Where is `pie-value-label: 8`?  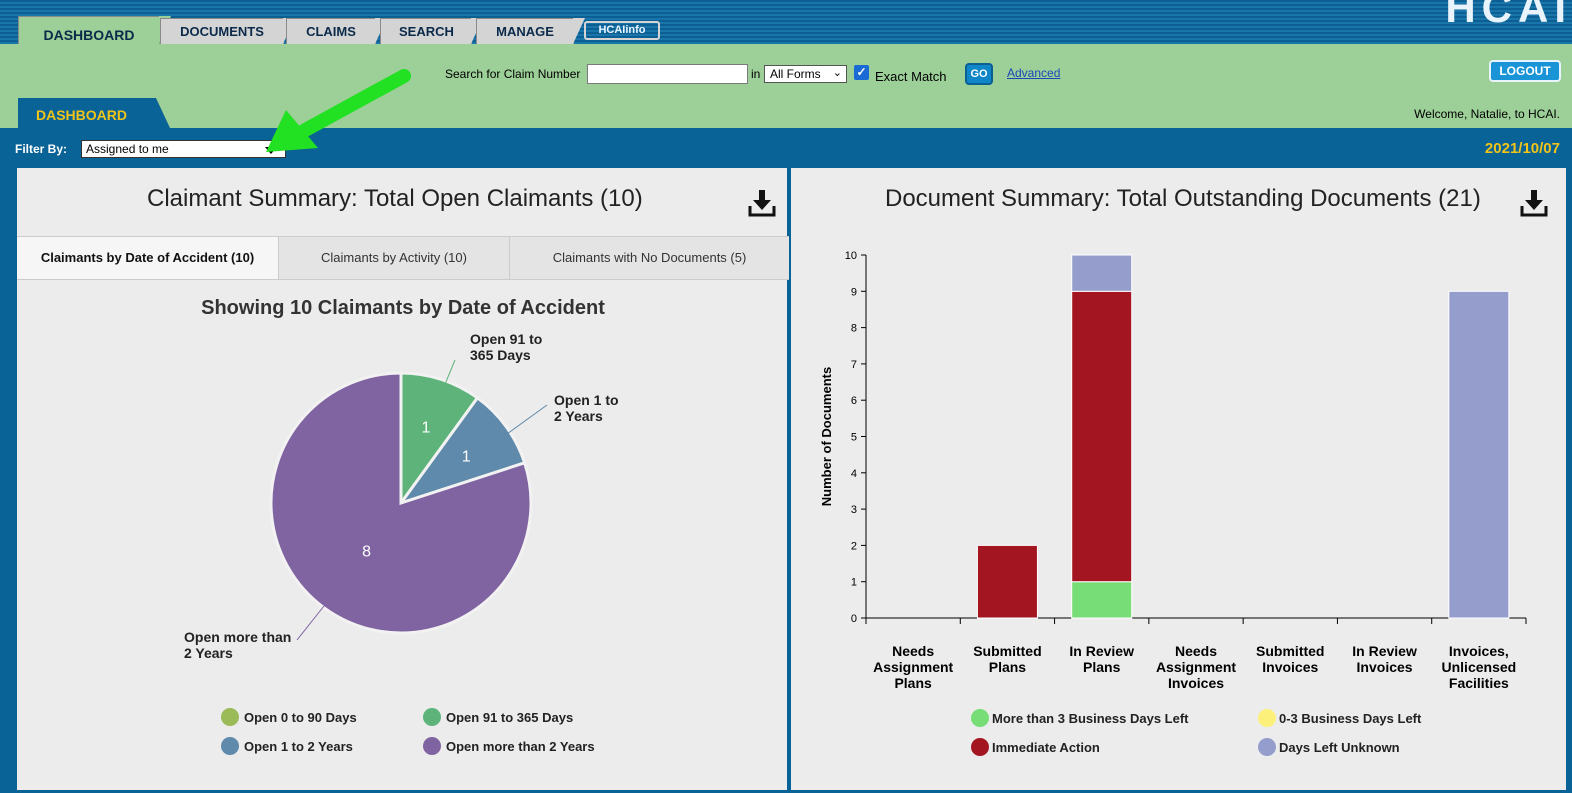 pie-value-label: 8 is located at coordinates (366, 551).